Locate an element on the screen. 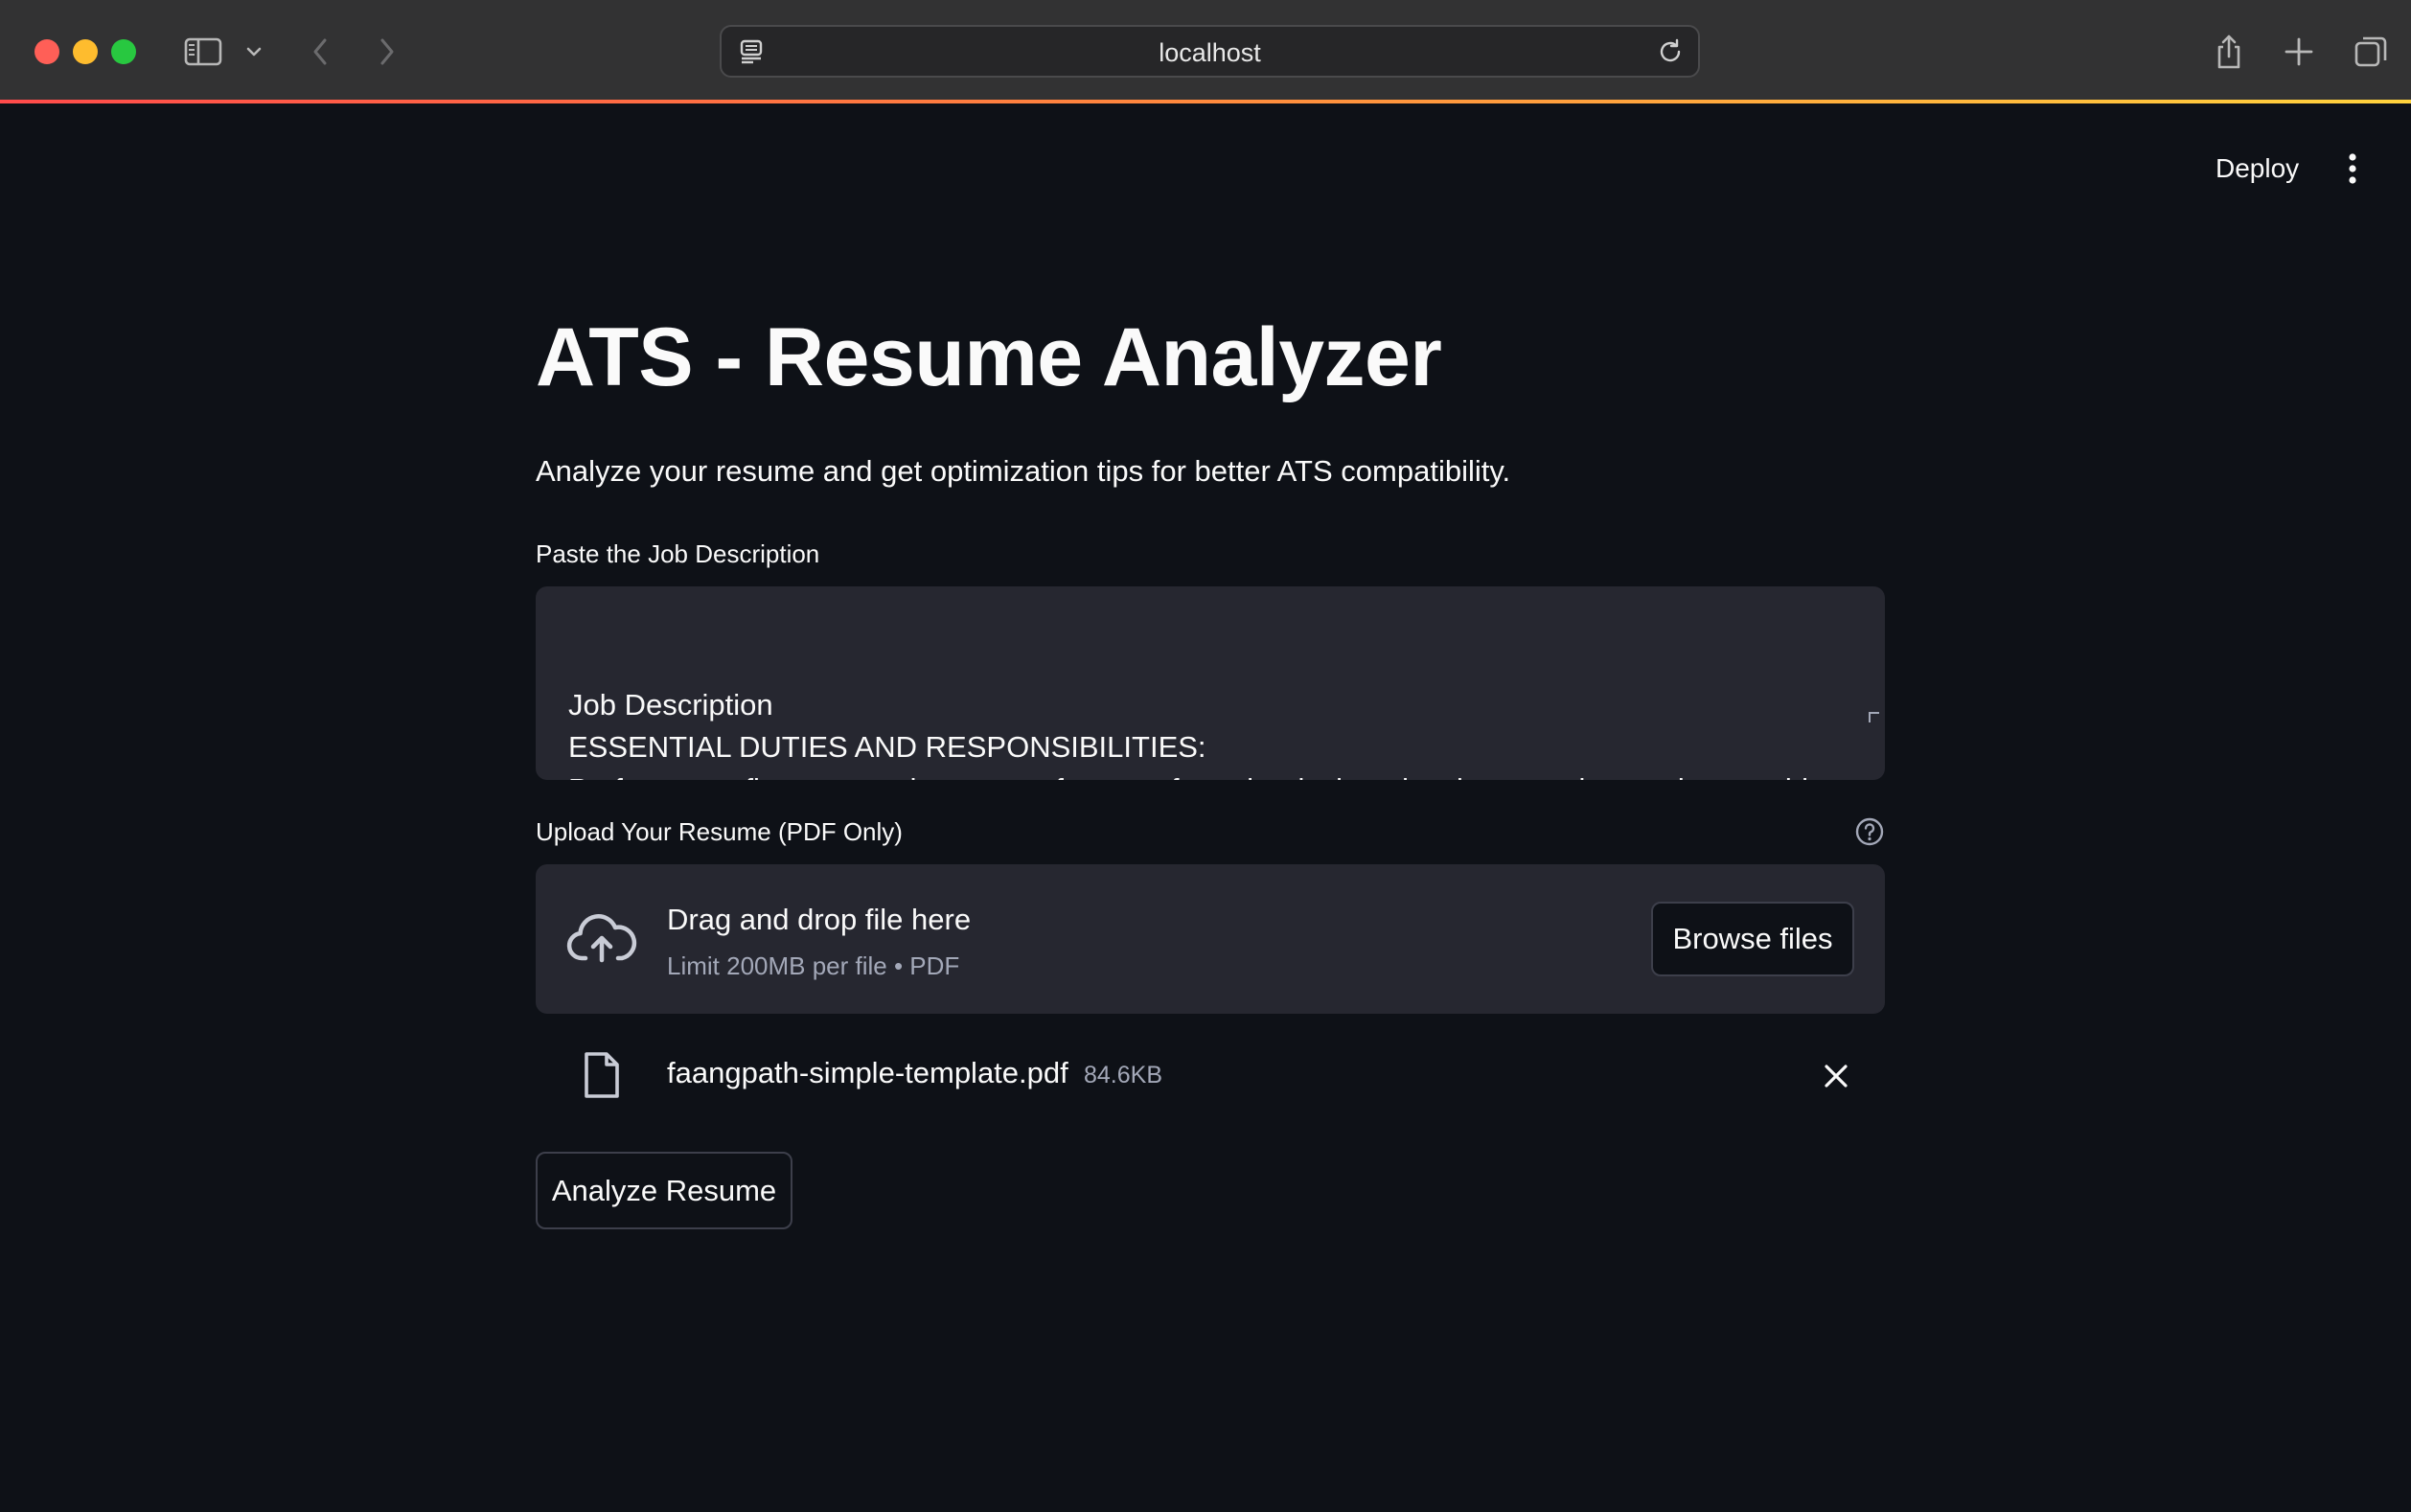 Image resolution: width=2411 pixels, height=1512 pixels. minimize-window-button is located at coordinates (85, 51).